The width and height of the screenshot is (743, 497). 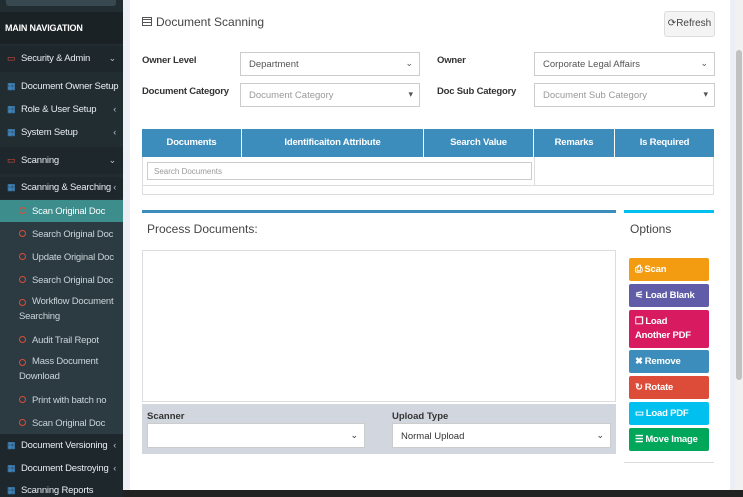 What do you see at coordinates (66, 187) in the screenshot?
I see `sidebar-item-label: Scanning & Searching` at bounding box center [66, 187].